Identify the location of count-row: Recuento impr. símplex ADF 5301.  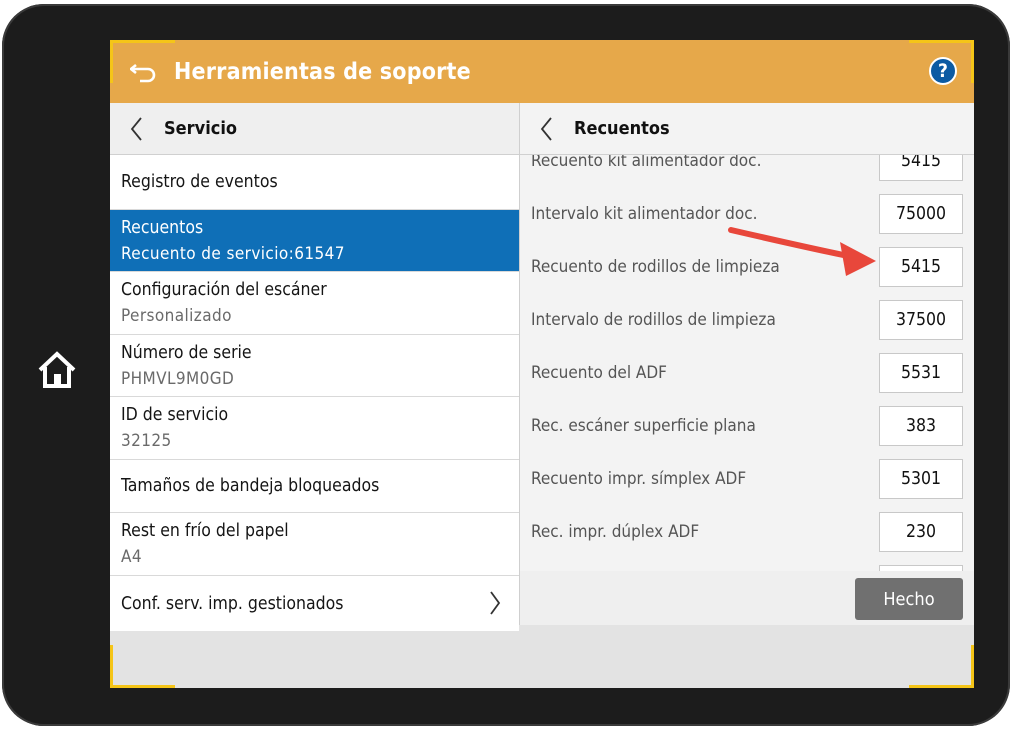
(747, 478).